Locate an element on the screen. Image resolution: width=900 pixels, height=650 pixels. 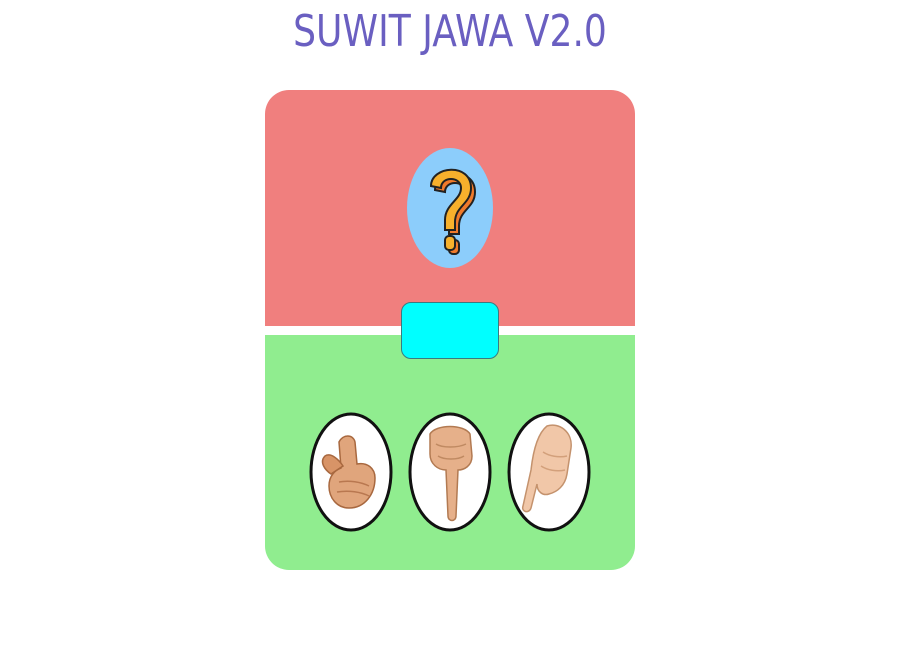
result-display is located at coordinates (450, 330).